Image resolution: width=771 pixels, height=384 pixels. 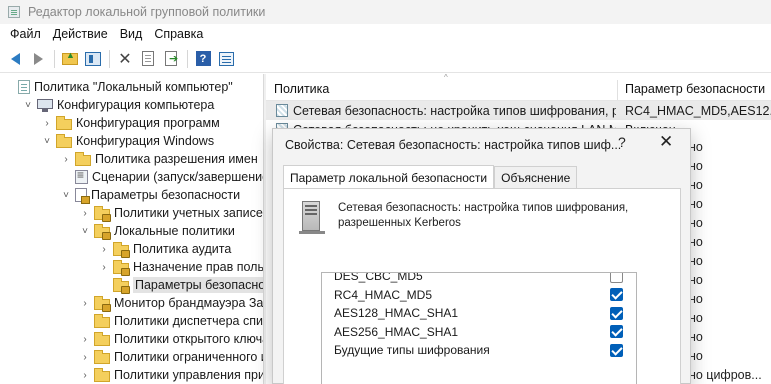 What do you see at coordinates (472, 295) in the screenshot?
I see `encryption-option: RC4_HMAC_MD5` at bounding box center [472, 295].